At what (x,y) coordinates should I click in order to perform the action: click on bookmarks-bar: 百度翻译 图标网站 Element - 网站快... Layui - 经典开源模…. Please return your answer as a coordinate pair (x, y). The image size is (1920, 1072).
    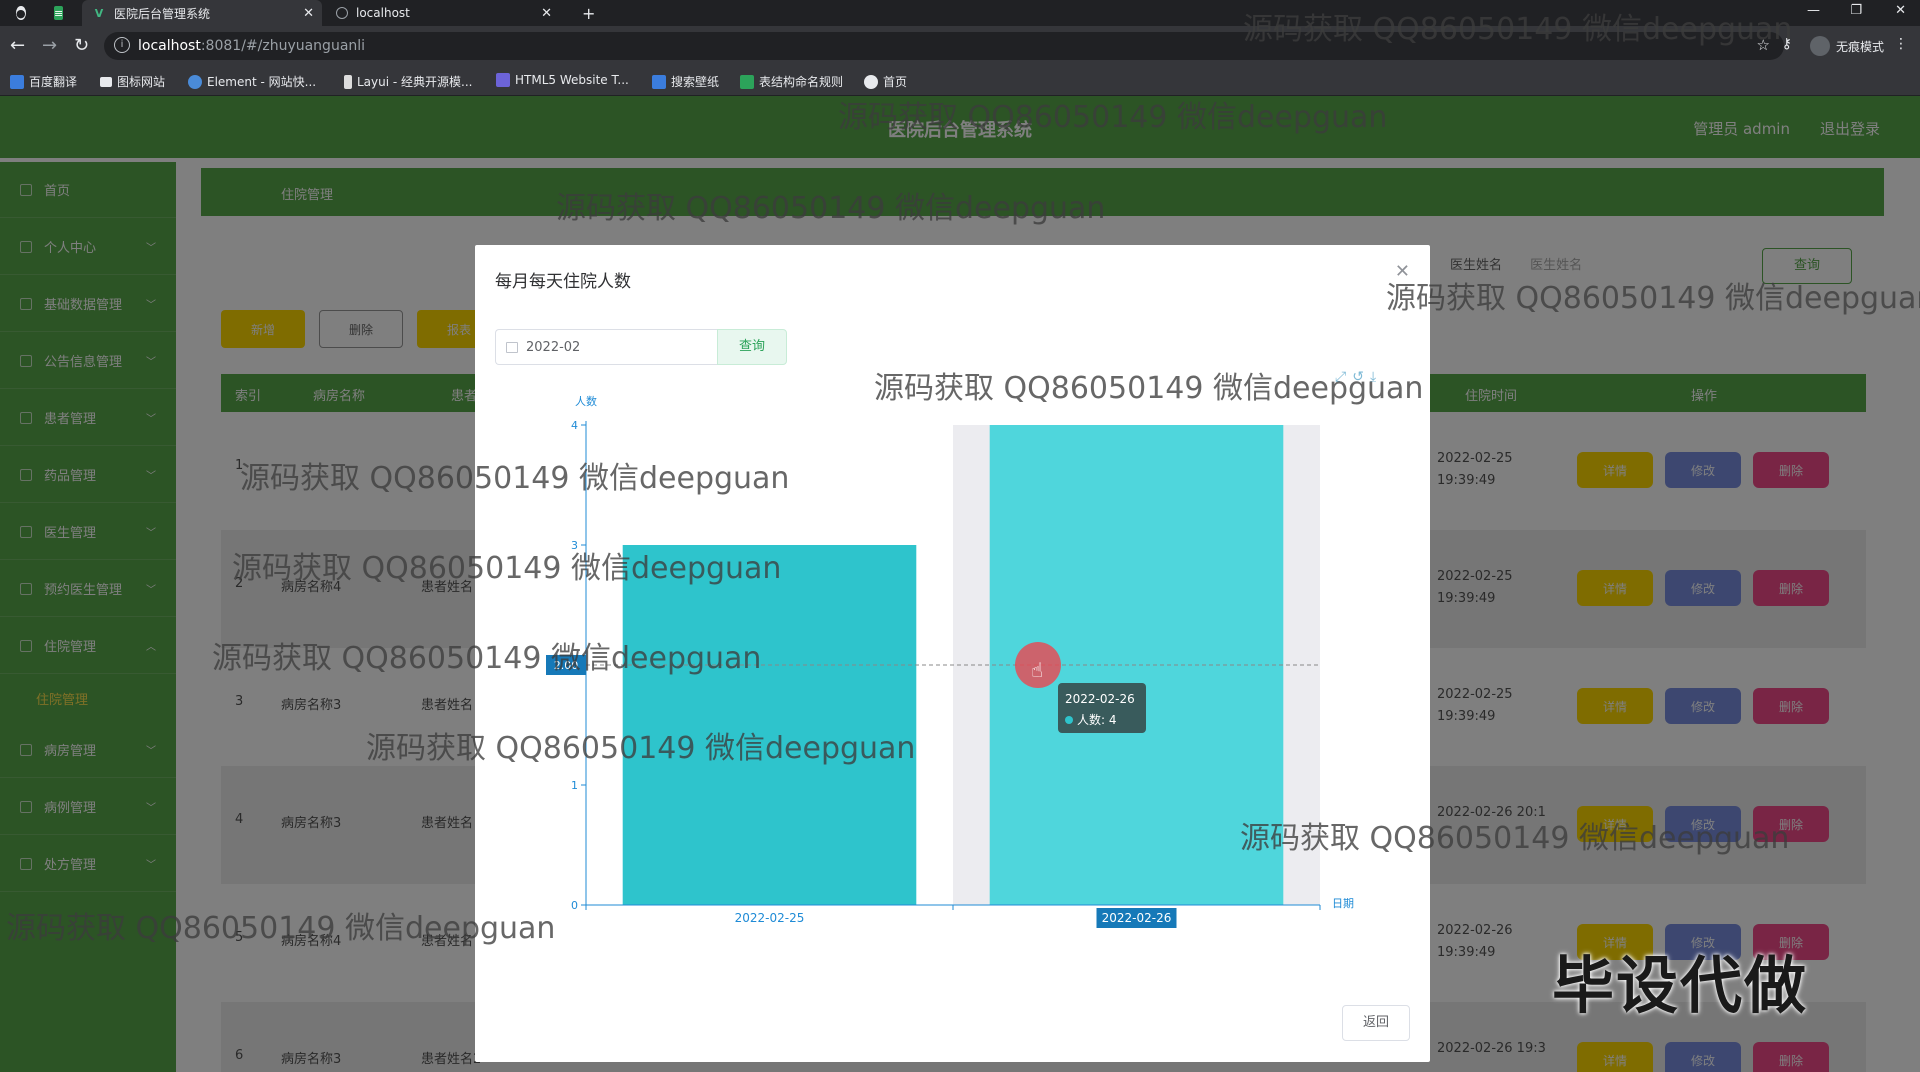
    Looking at the image, I should click on (960, 81).